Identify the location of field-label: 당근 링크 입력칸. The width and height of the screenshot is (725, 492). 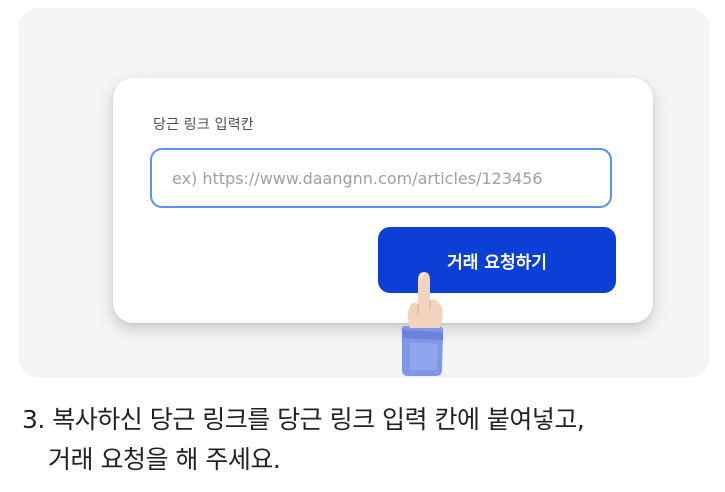
(203, 125).